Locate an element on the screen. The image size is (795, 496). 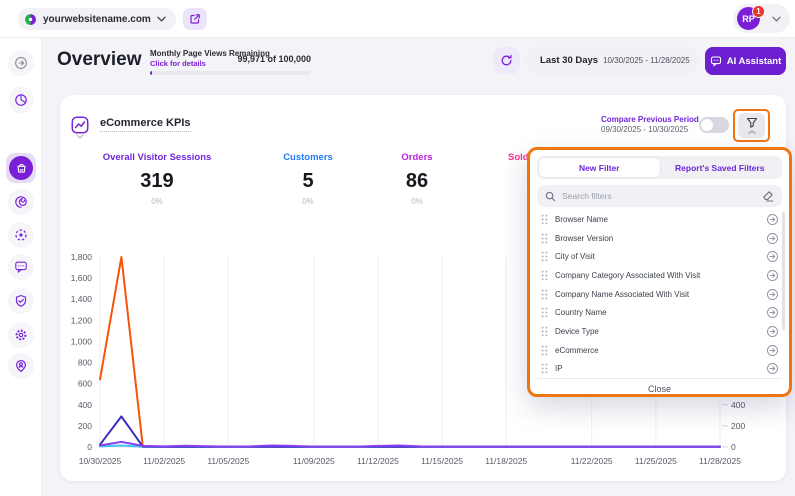
tab-saved-filters: Report's Saved Filters is located at coordinates (720, 167).